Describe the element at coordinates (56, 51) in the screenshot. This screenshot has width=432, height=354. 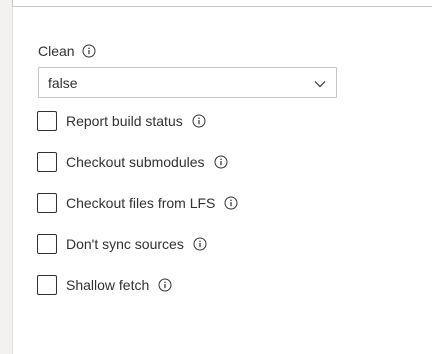
I see `clean-label: Clean` at that location.